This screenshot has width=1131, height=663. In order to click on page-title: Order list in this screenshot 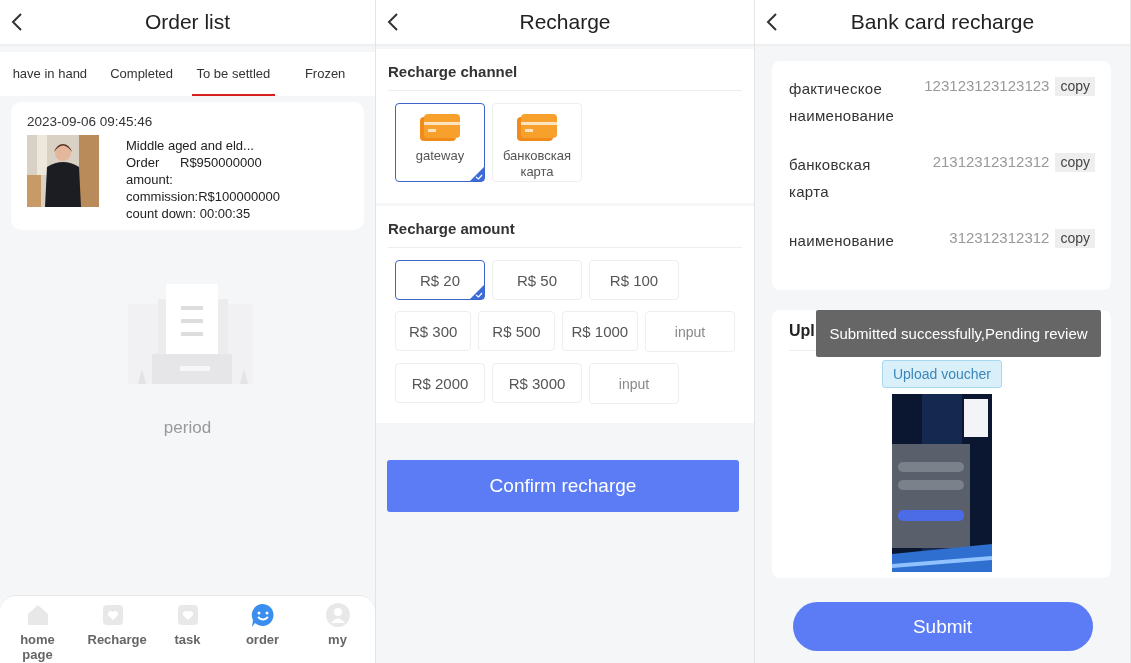, I will do `click(187, 22)`.